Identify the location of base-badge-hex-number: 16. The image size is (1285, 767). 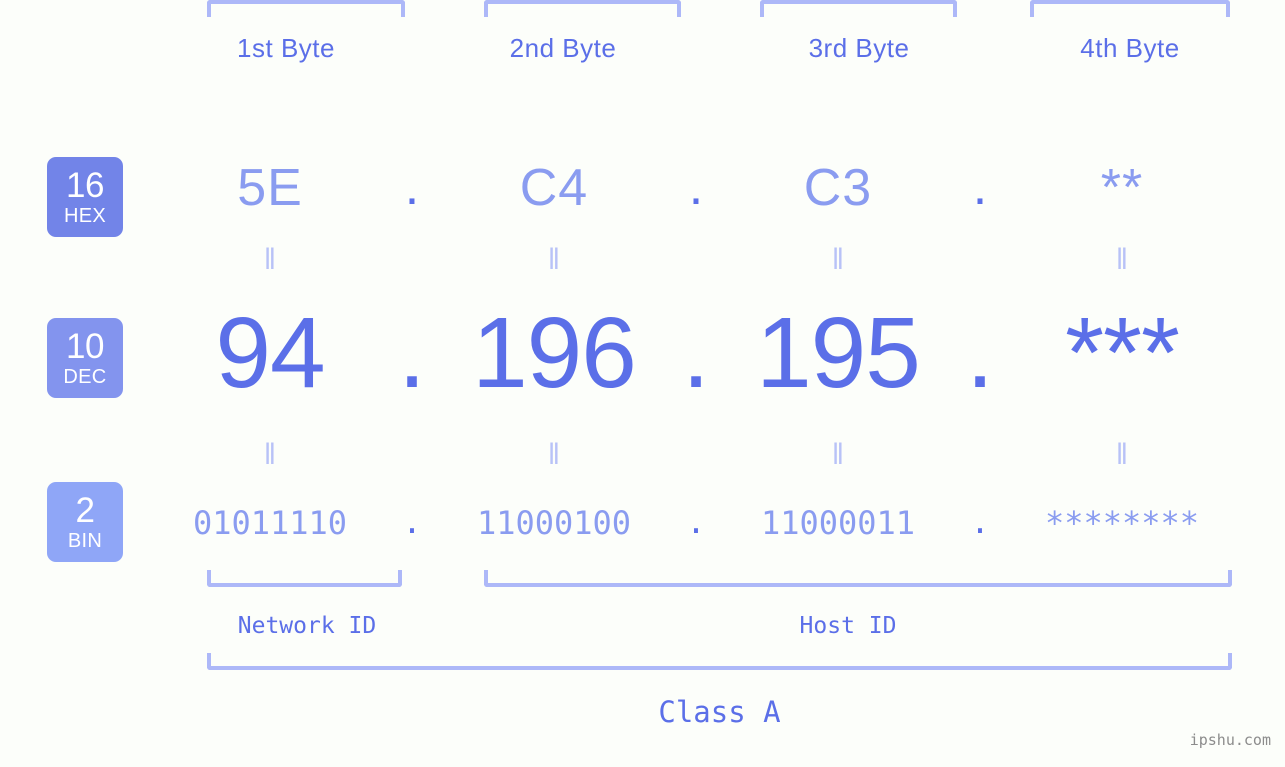
(85, 185).